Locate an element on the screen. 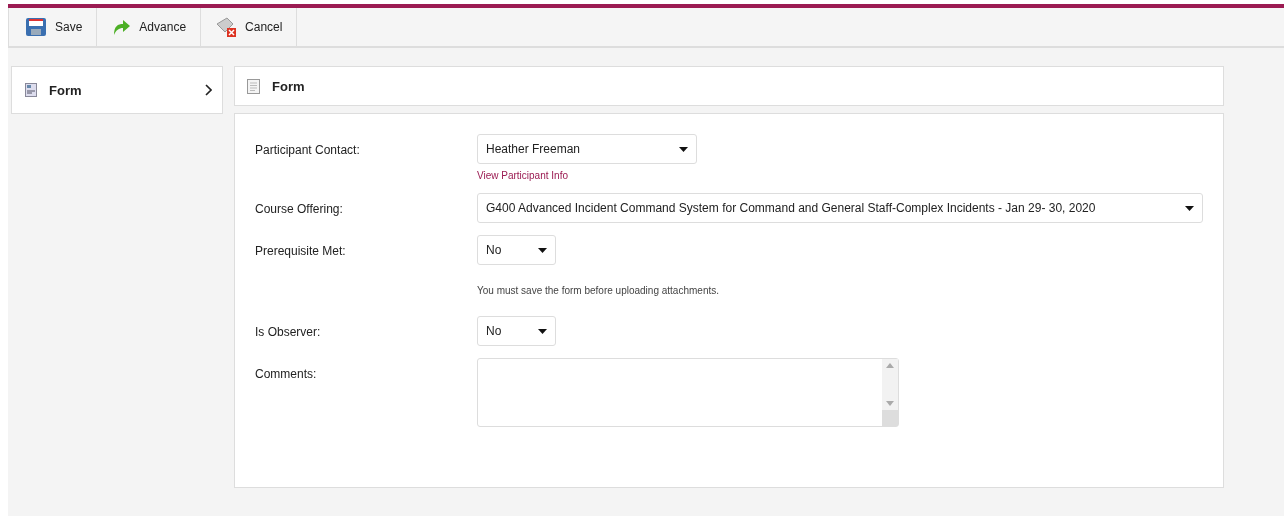 The image size is (1284, 516). form-icon is located at coordinates (31, 90).